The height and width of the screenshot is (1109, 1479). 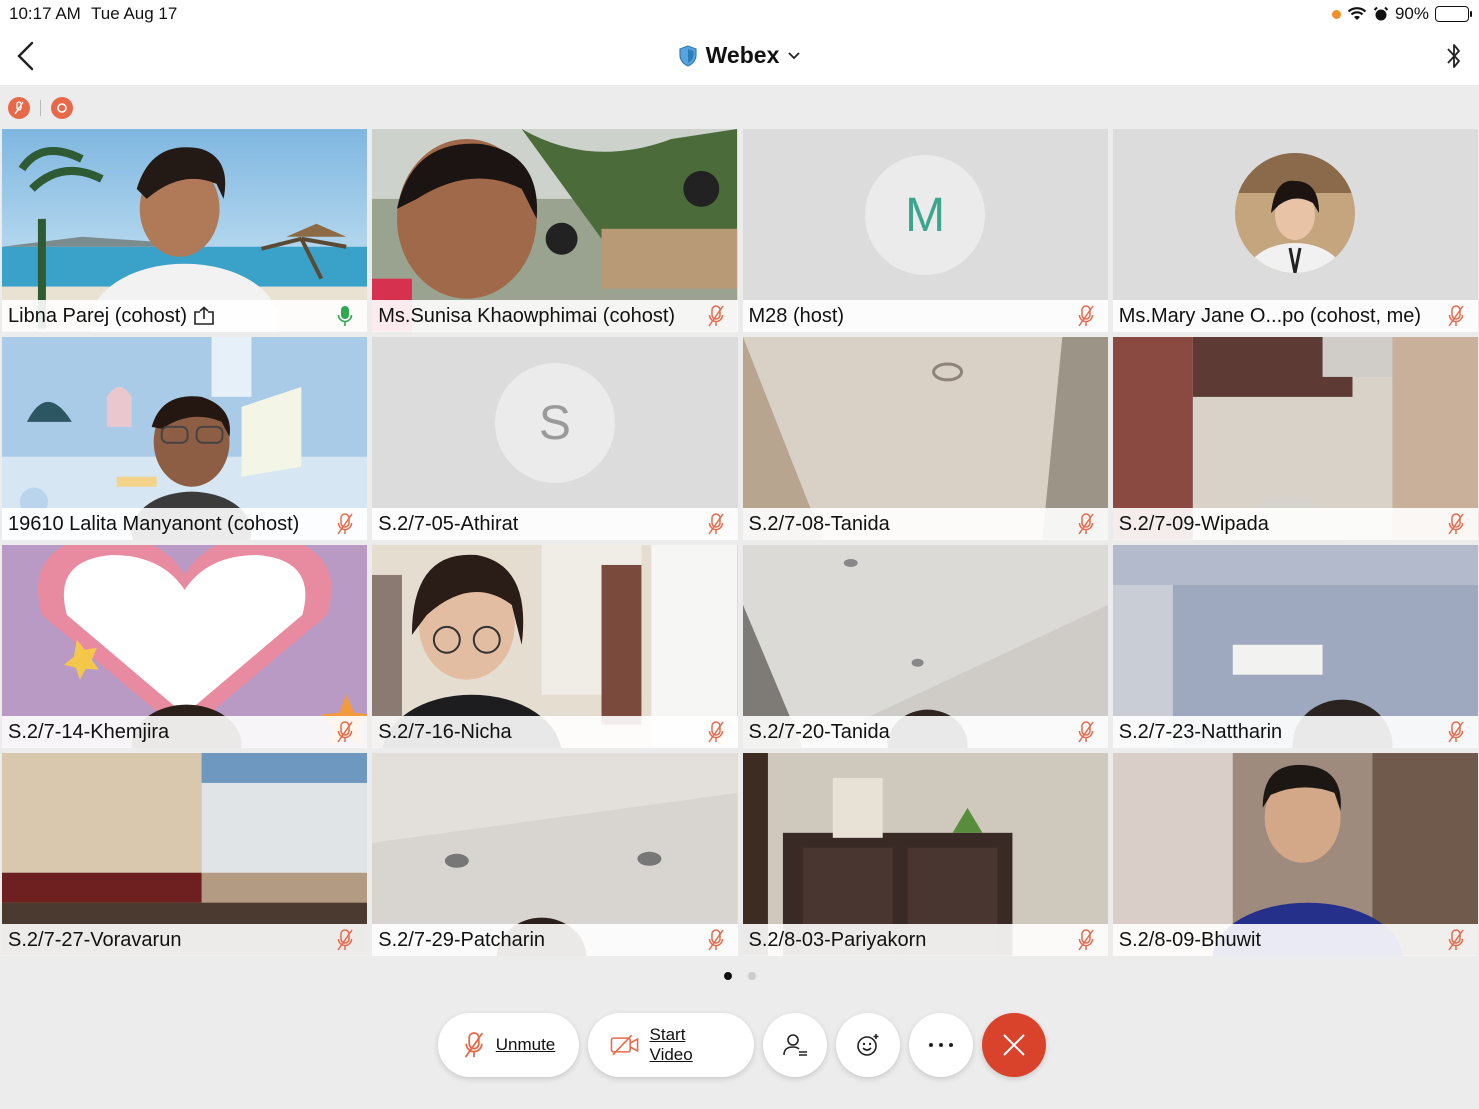 I want to click on start-video-label: Start Video, so click(x=671, y=1044).